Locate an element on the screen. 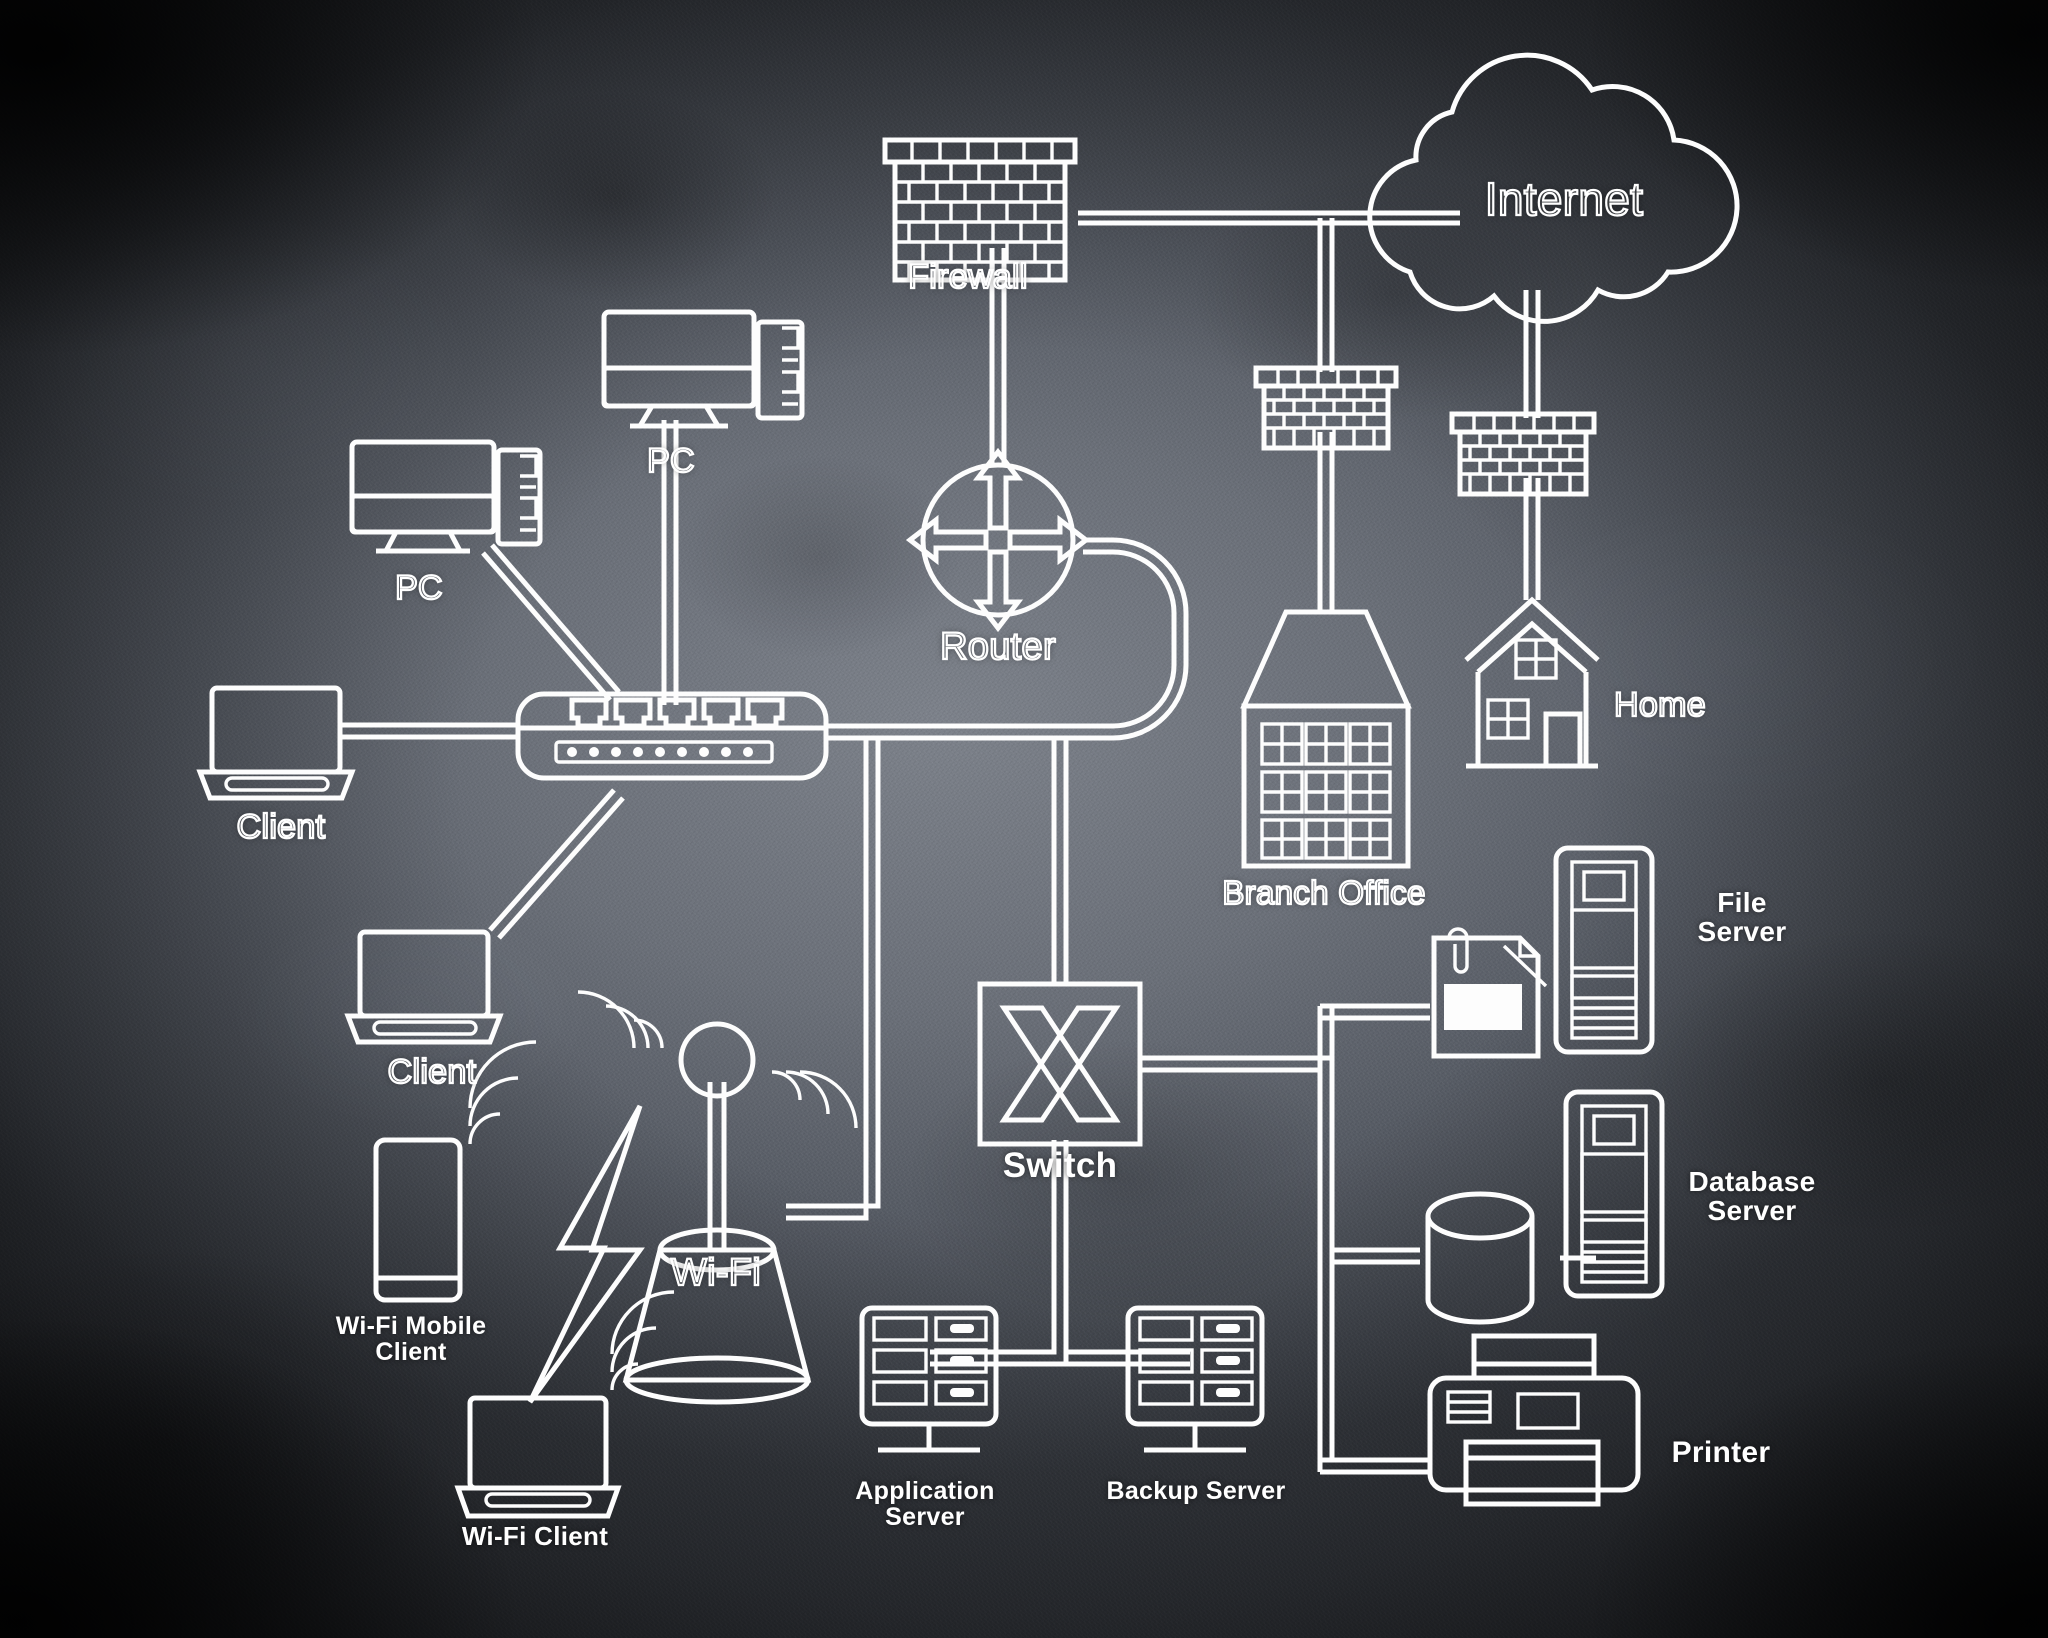 Image resolution: width=2048 pixels, height=1638 pixels. link-switch-right-riser is located at coordinates (1285, 1239).